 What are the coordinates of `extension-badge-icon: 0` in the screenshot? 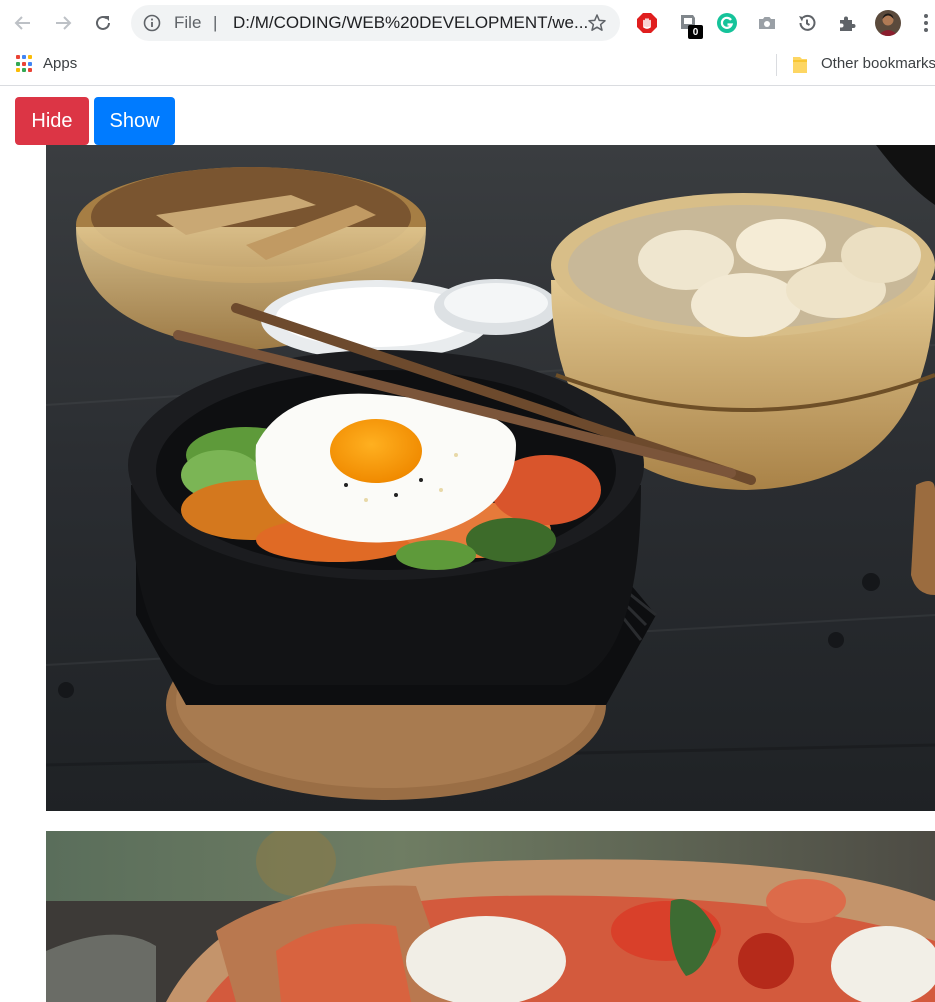 It's located at (690, 25).